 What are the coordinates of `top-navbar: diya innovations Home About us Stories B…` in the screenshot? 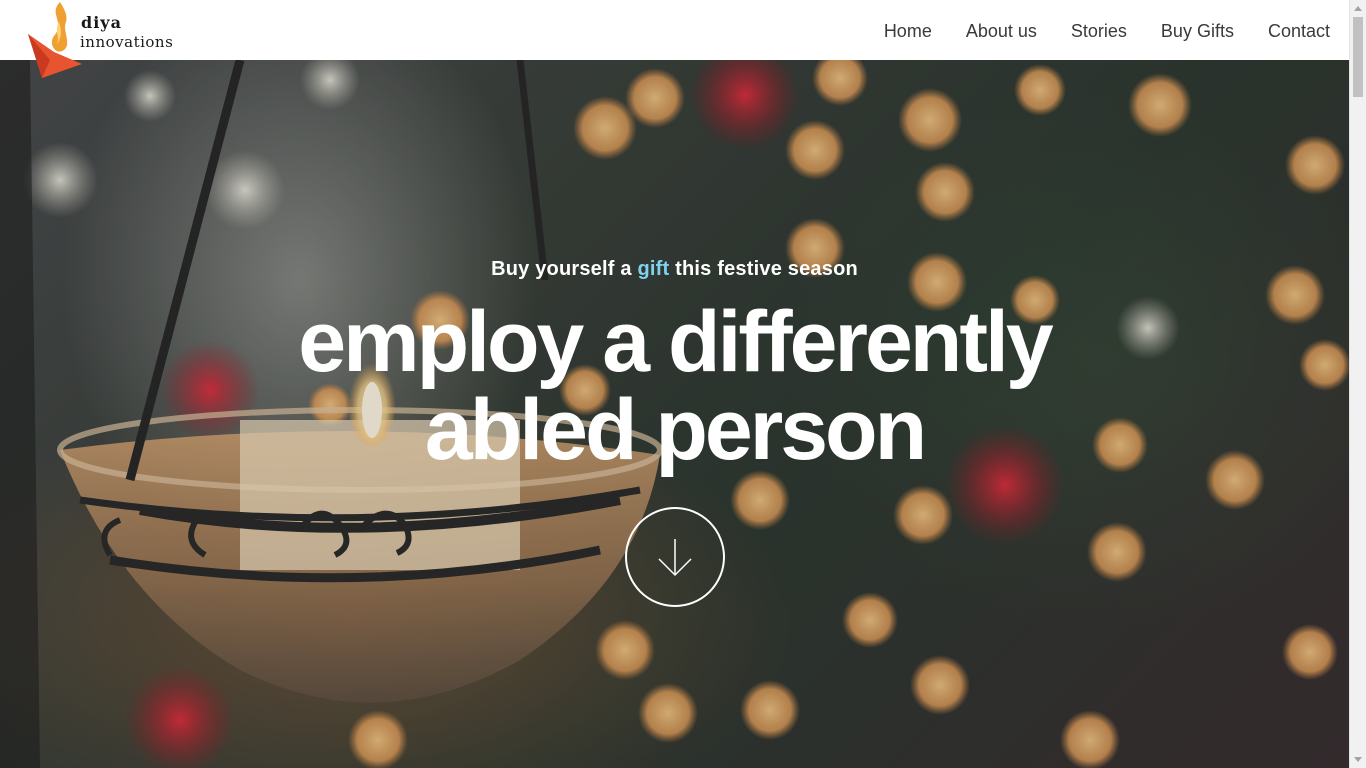 It's located at (674, 39).